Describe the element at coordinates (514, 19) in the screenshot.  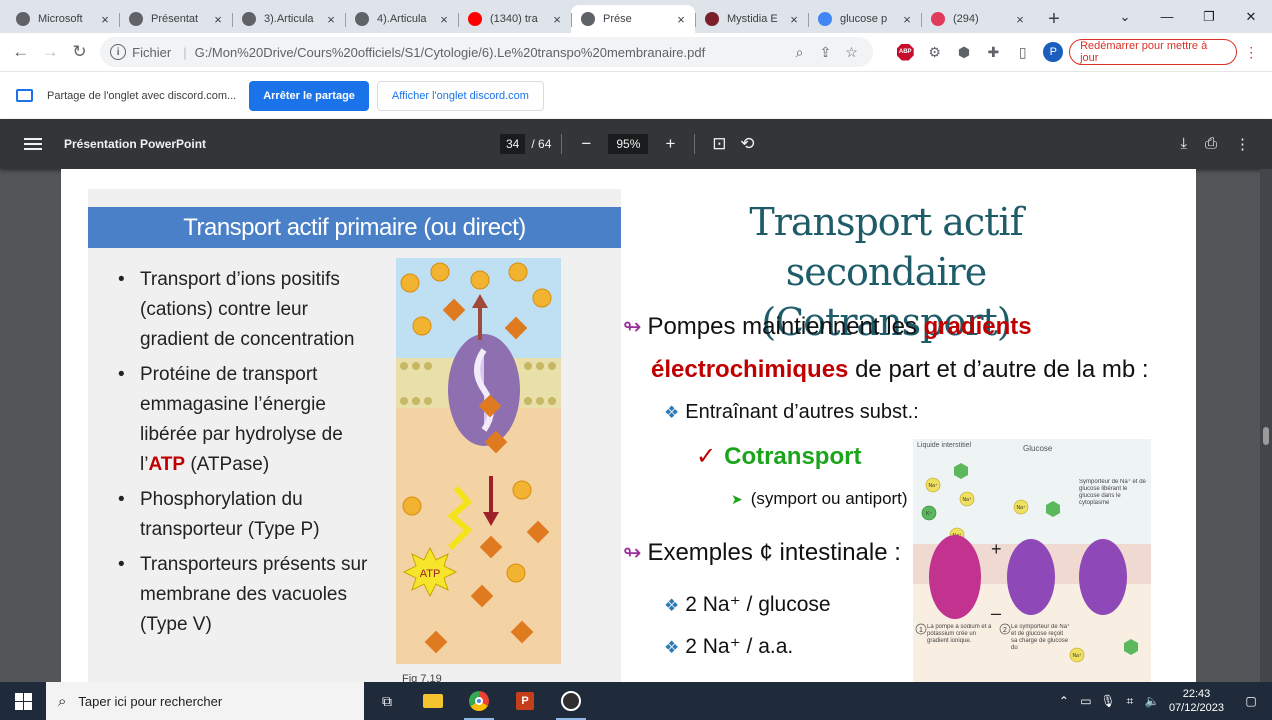
I see `browser-tab: (1340) tra ×` at that location.